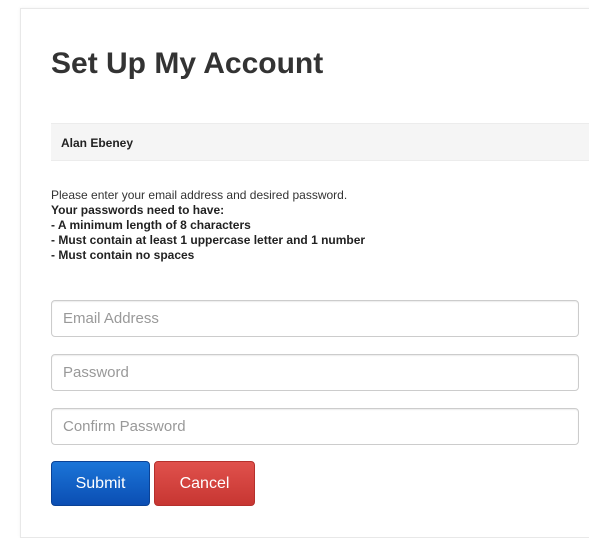 This screenshot has width=589, height=538. What do you see at coordinates (315, 426) in the screenshot?
I see `confirm-password-field` at bounding box center [315, 426].